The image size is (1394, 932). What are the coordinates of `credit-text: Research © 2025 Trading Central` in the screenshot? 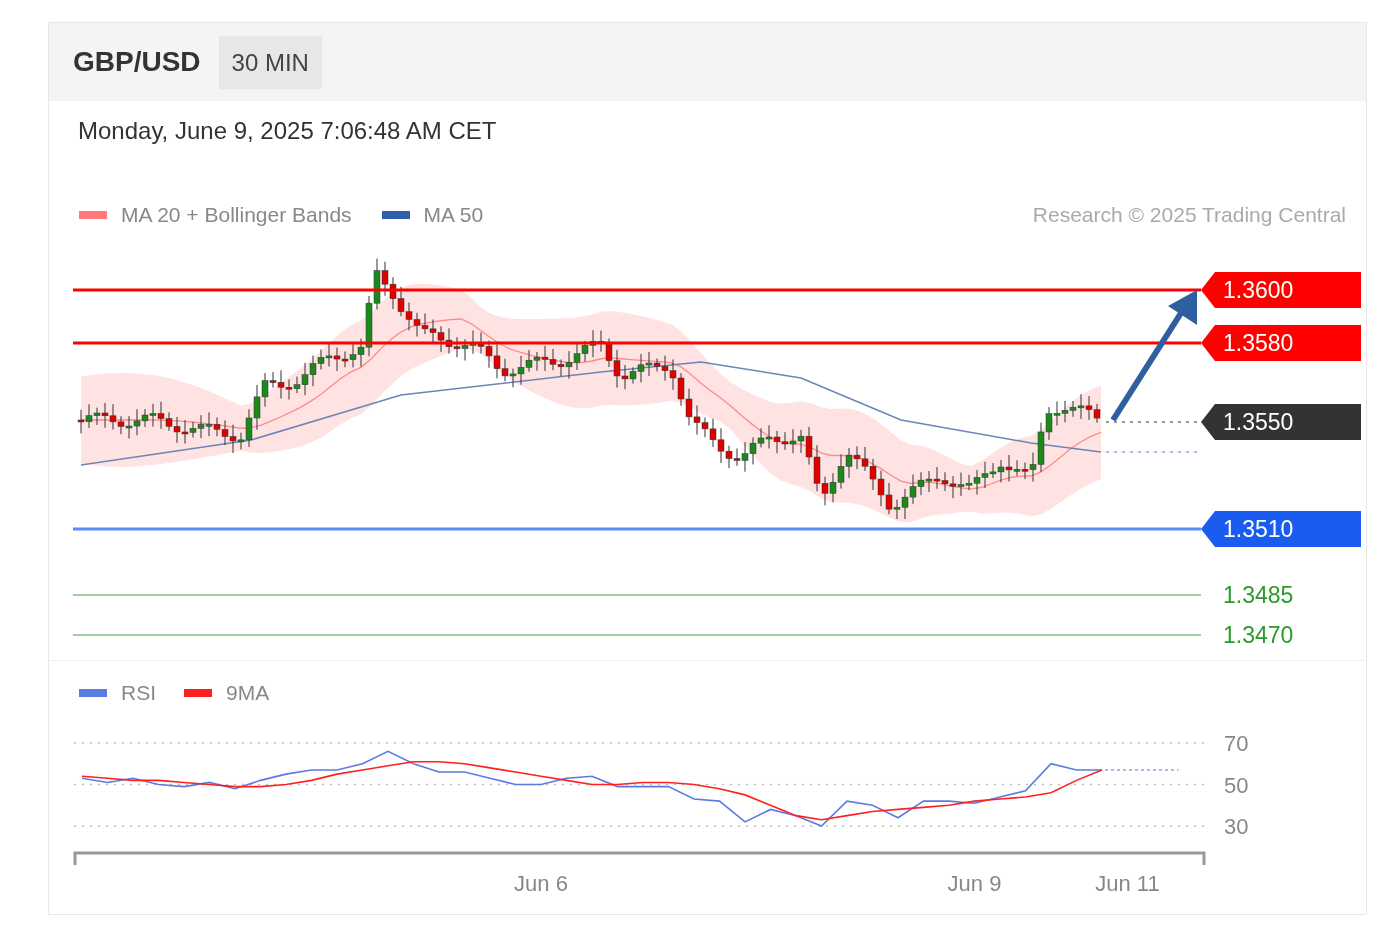 It's located at (1189, 215).